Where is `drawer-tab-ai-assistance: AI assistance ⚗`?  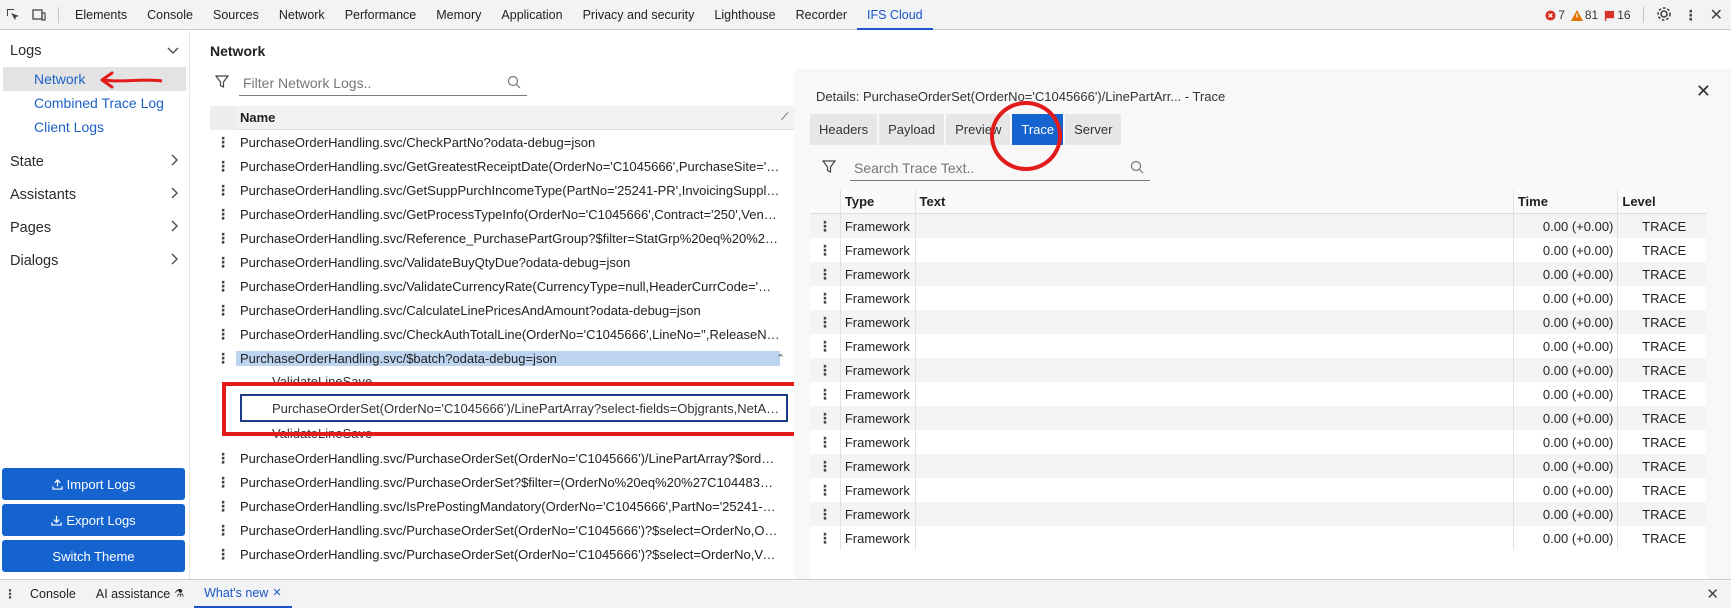 drawer-tab-ai-assistance: AI assistance ⚗ is located at coordinates (140, 594).